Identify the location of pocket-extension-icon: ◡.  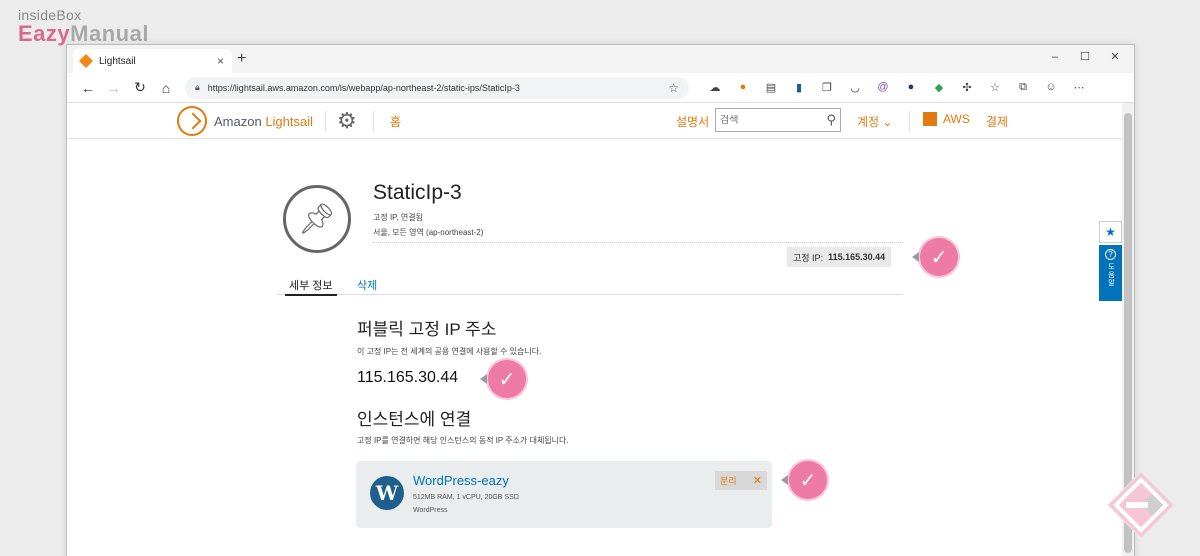
(855, 87).